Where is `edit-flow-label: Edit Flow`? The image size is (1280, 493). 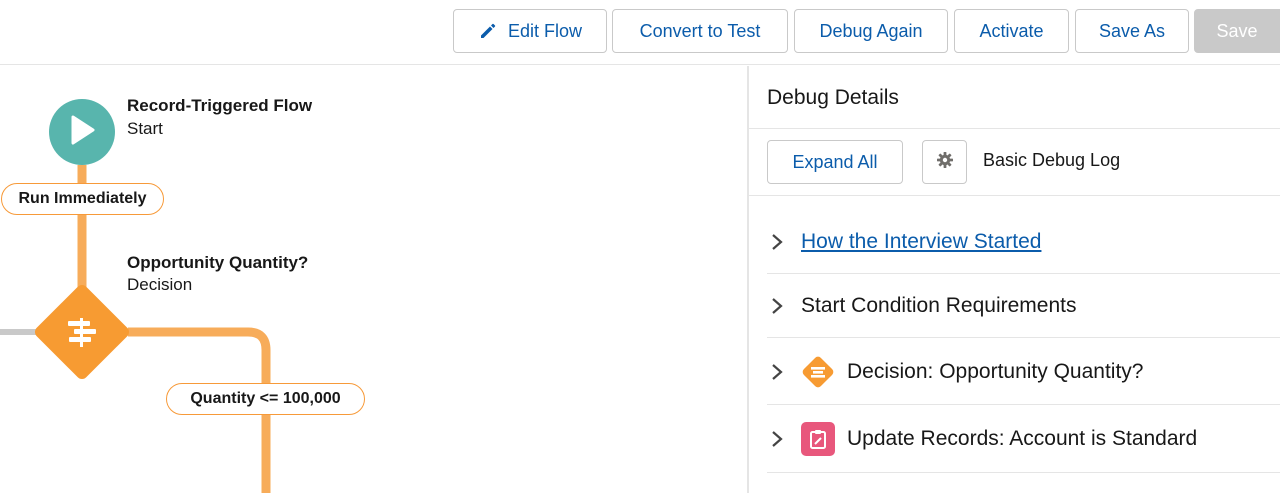
edit-flow-label: Edit Flow is located at coordinates (545, 30).